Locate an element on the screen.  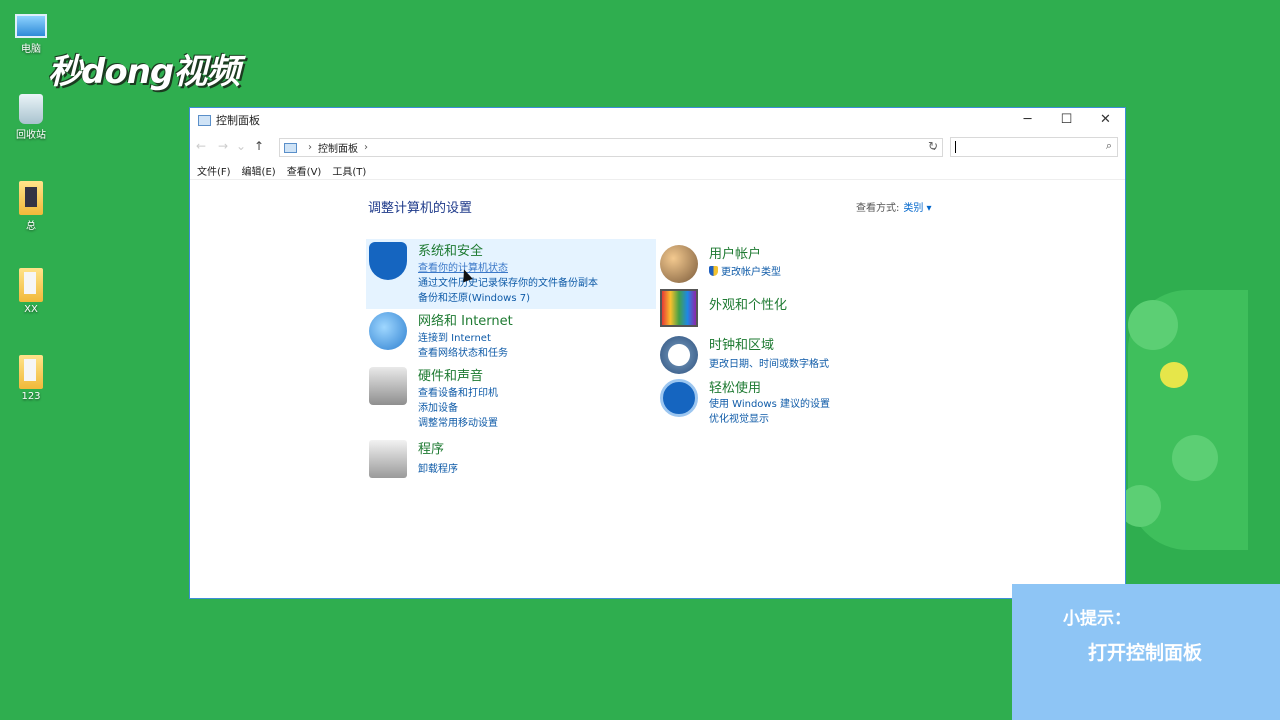
link-optimize-visual-display: 优化视觉显示 is located at coordinates (739, 417).